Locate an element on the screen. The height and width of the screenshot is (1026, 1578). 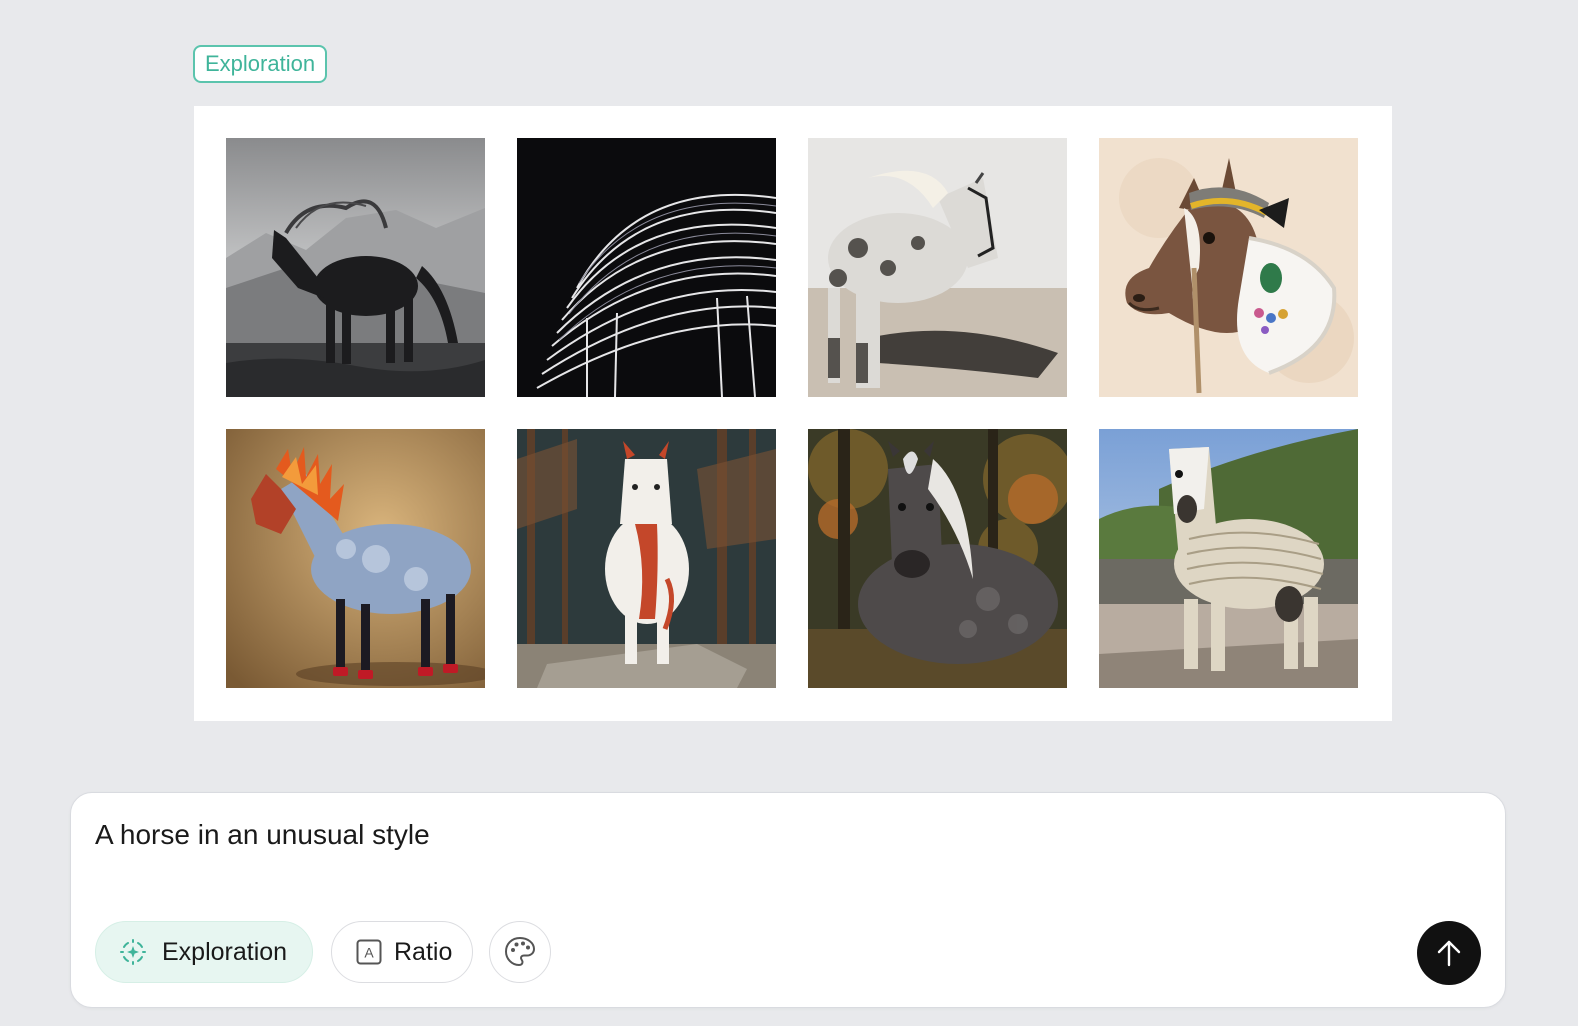
prompt-input is located at coordinates (785, 835).